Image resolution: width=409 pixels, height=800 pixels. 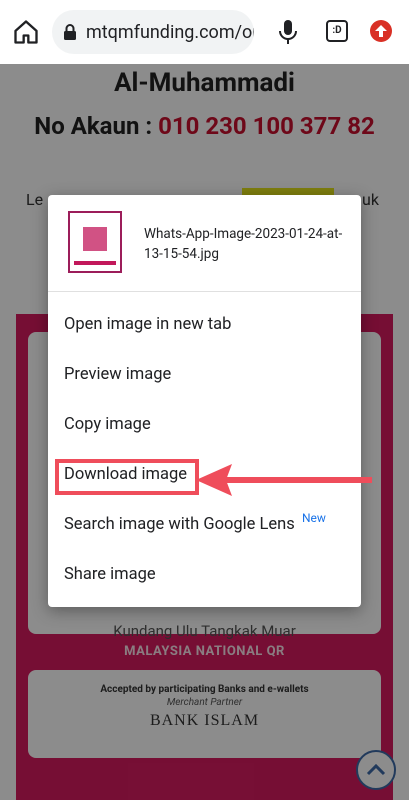 I want to click on tab-switcher-button: :D, so click(x=337, y=31).